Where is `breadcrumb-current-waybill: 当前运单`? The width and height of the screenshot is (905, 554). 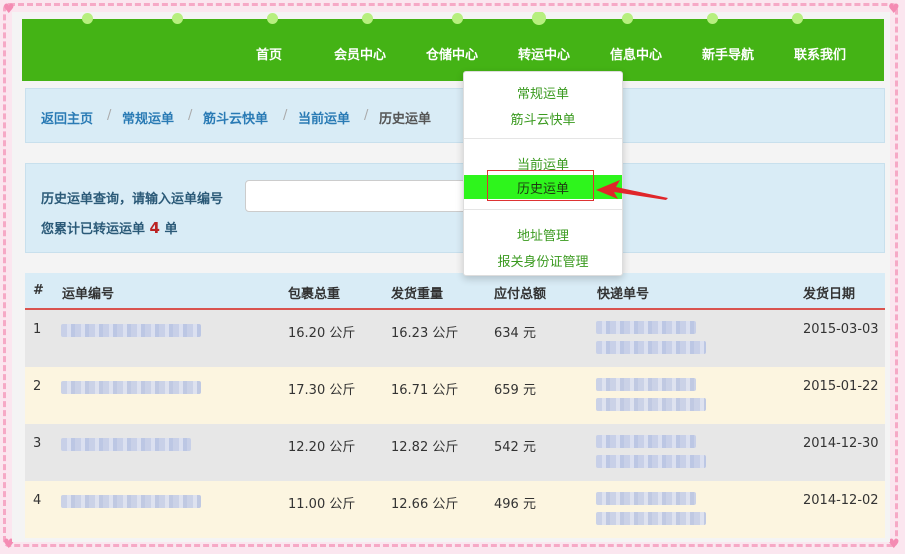
breadcrumb-current-waybill: 当前运单 is located at coordinates (324, 117).